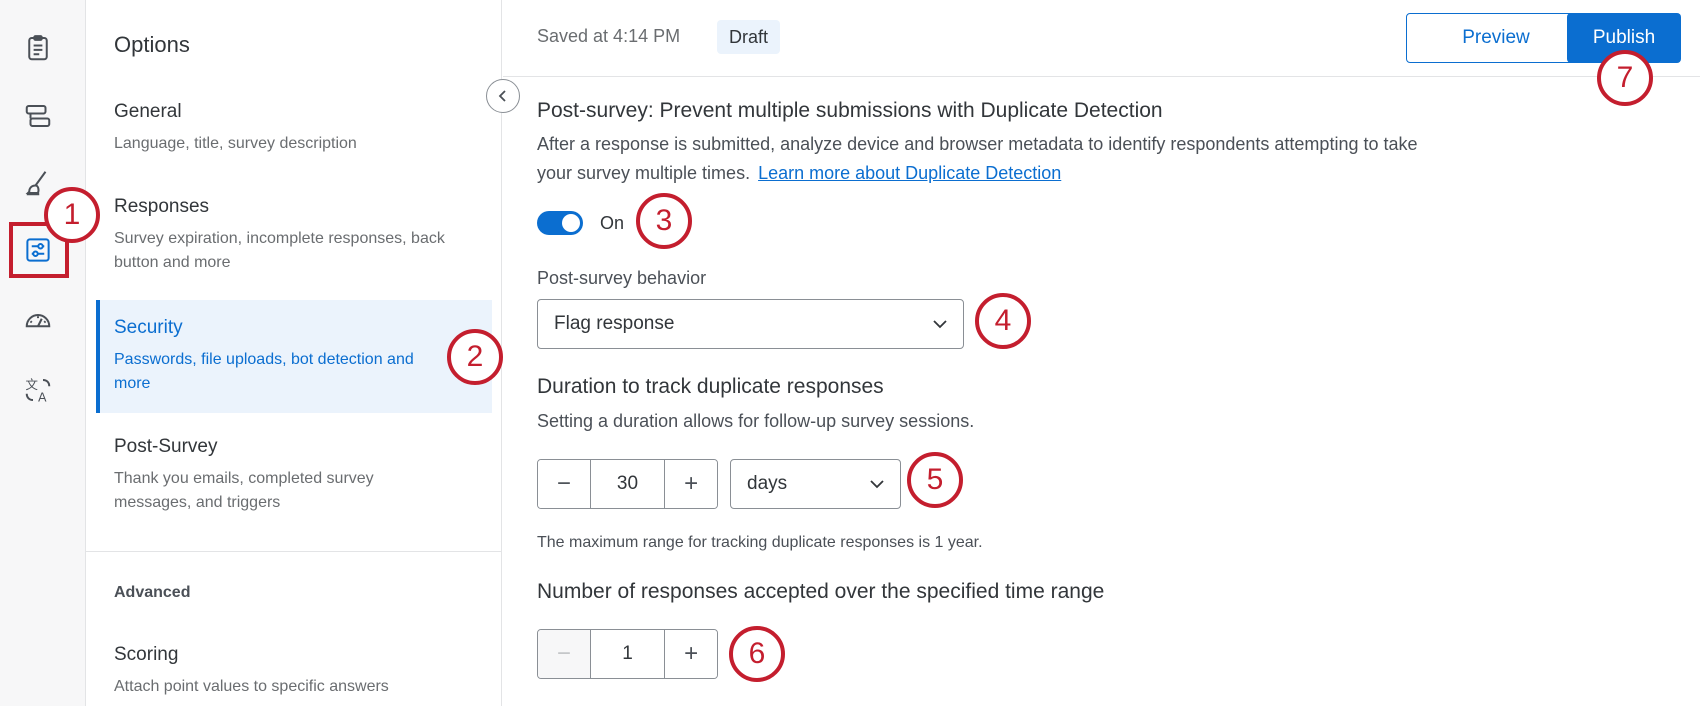  What do you see at coordinates (691, 484) in the screenshot?
I see `duration-increment-button: +` at bounding box center [691, 484].